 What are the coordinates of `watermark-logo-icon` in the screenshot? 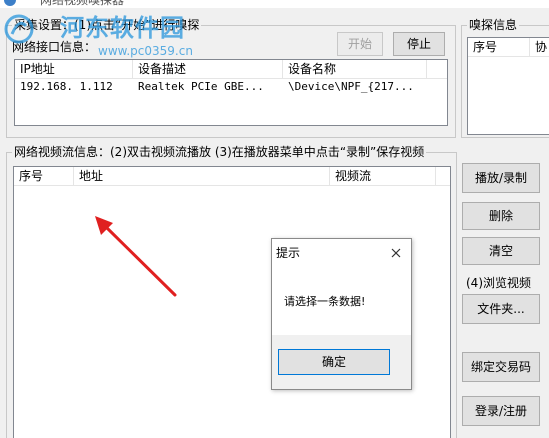 It's located at (19, 29).